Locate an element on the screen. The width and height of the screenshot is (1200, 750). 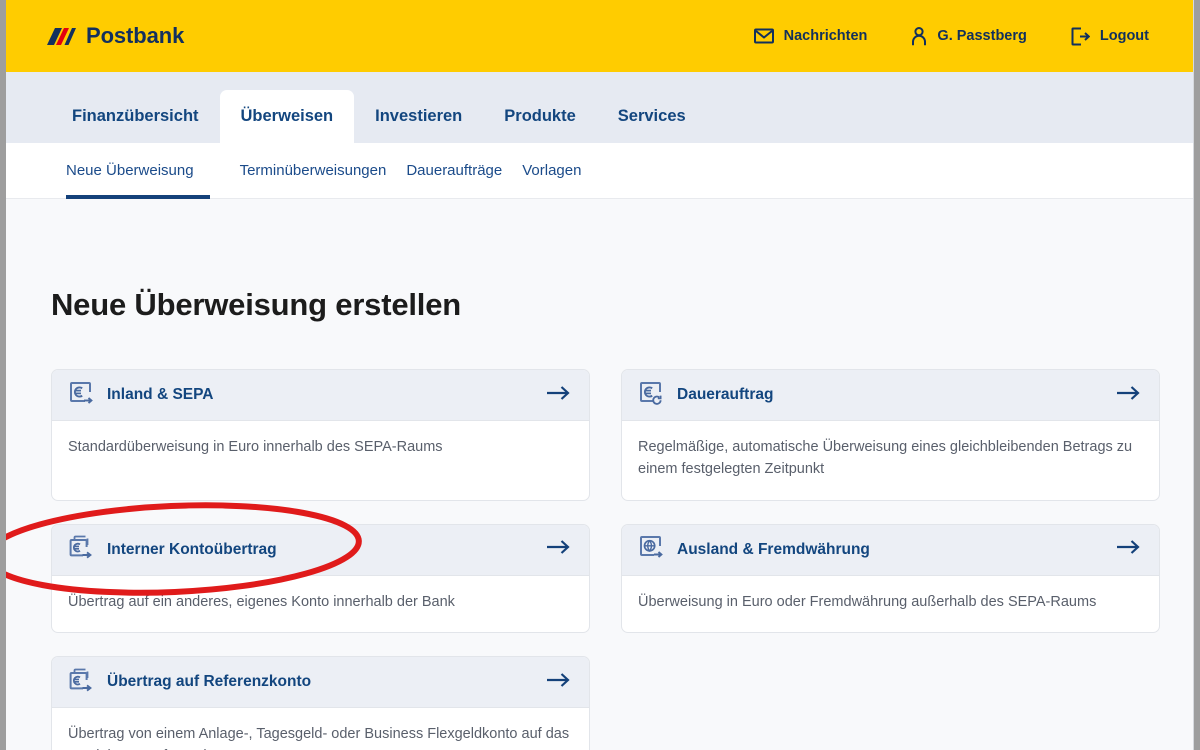
subtab-neue-ueberweisung: Neue Überweisung is located at coordinates (138, 171).